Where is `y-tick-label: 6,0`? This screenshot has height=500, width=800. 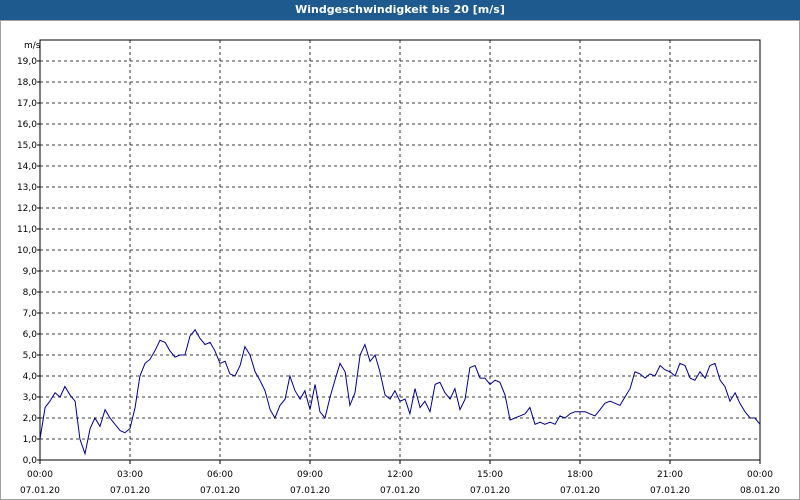
y-tick-label: 6,0 is located at coordinates (30, 335).